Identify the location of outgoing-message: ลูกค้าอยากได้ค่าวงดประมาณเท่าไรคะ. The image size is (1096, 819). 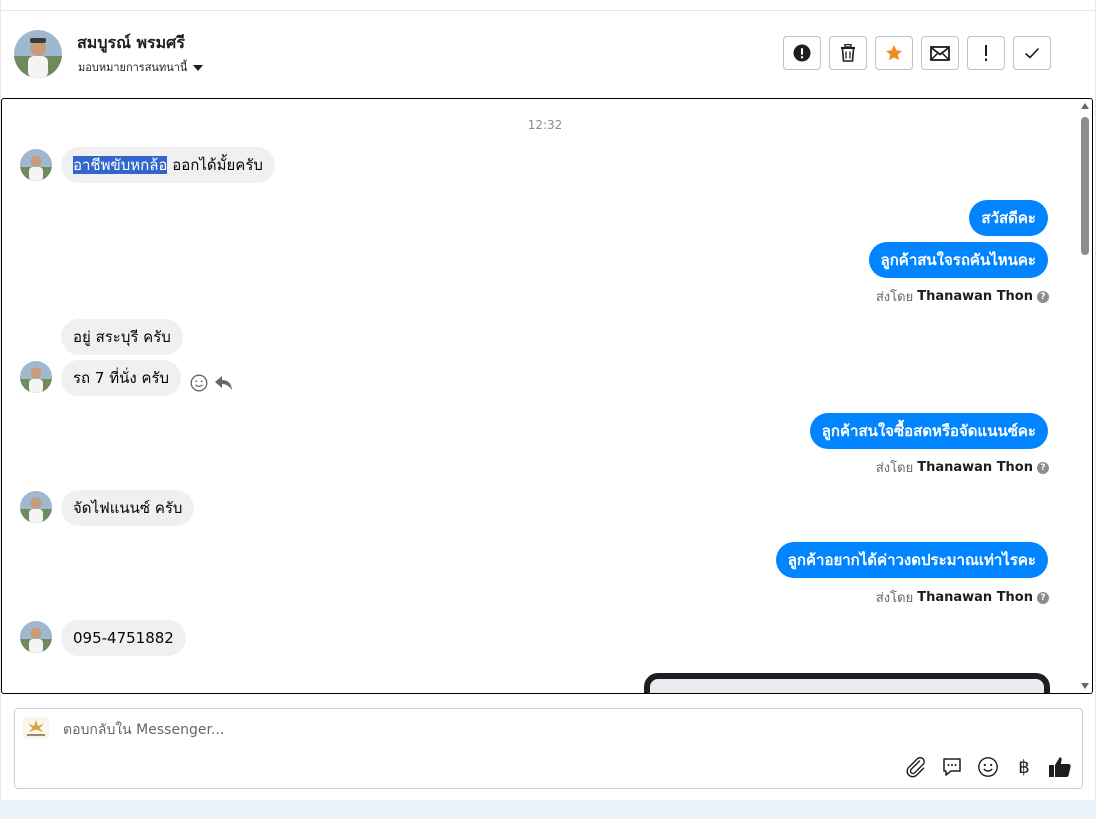
(911, 560).